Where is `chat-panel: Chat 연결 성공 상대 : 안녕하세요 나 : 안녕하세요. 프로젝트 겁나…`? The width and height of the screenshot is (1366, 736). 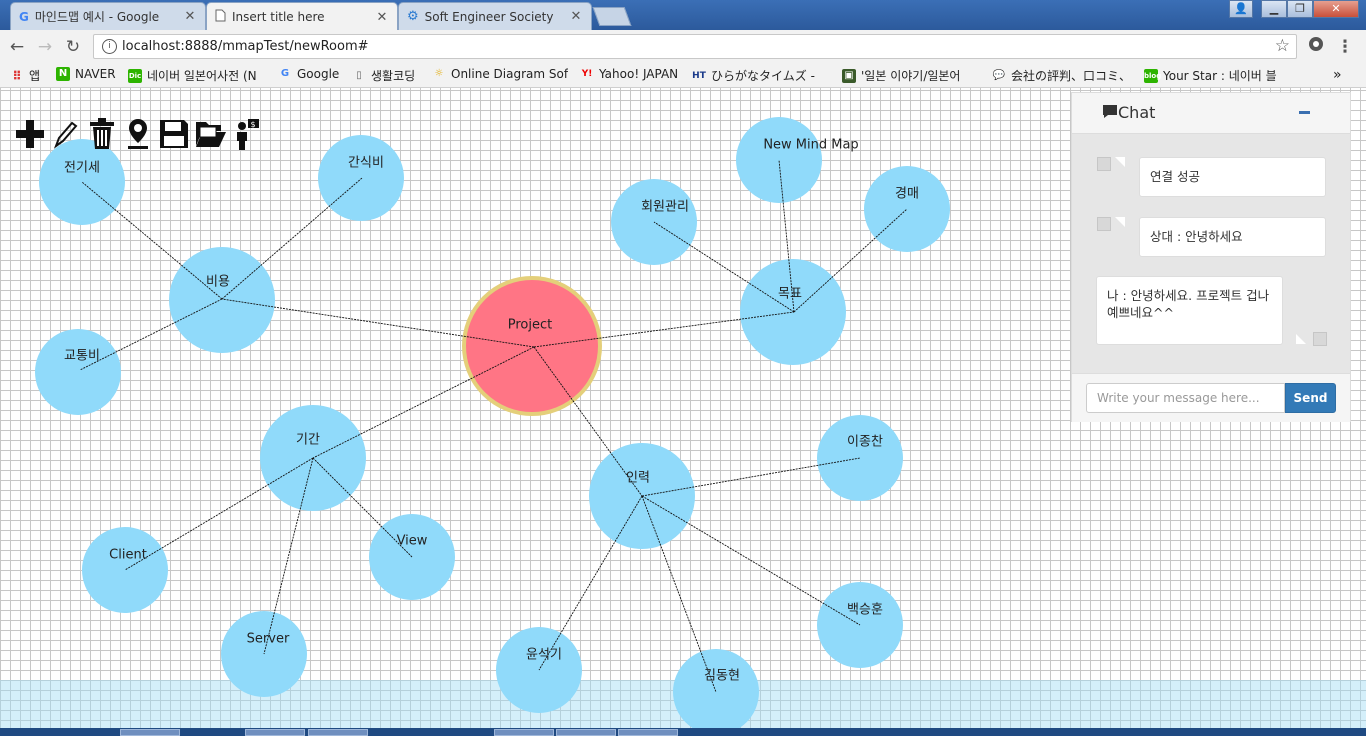
chat-panel: Chat 연결 성공 상대 : 안녕하세요 나 : 안녕하세요. 프로젝트 겁나… is located at coordinates (1211, 257).